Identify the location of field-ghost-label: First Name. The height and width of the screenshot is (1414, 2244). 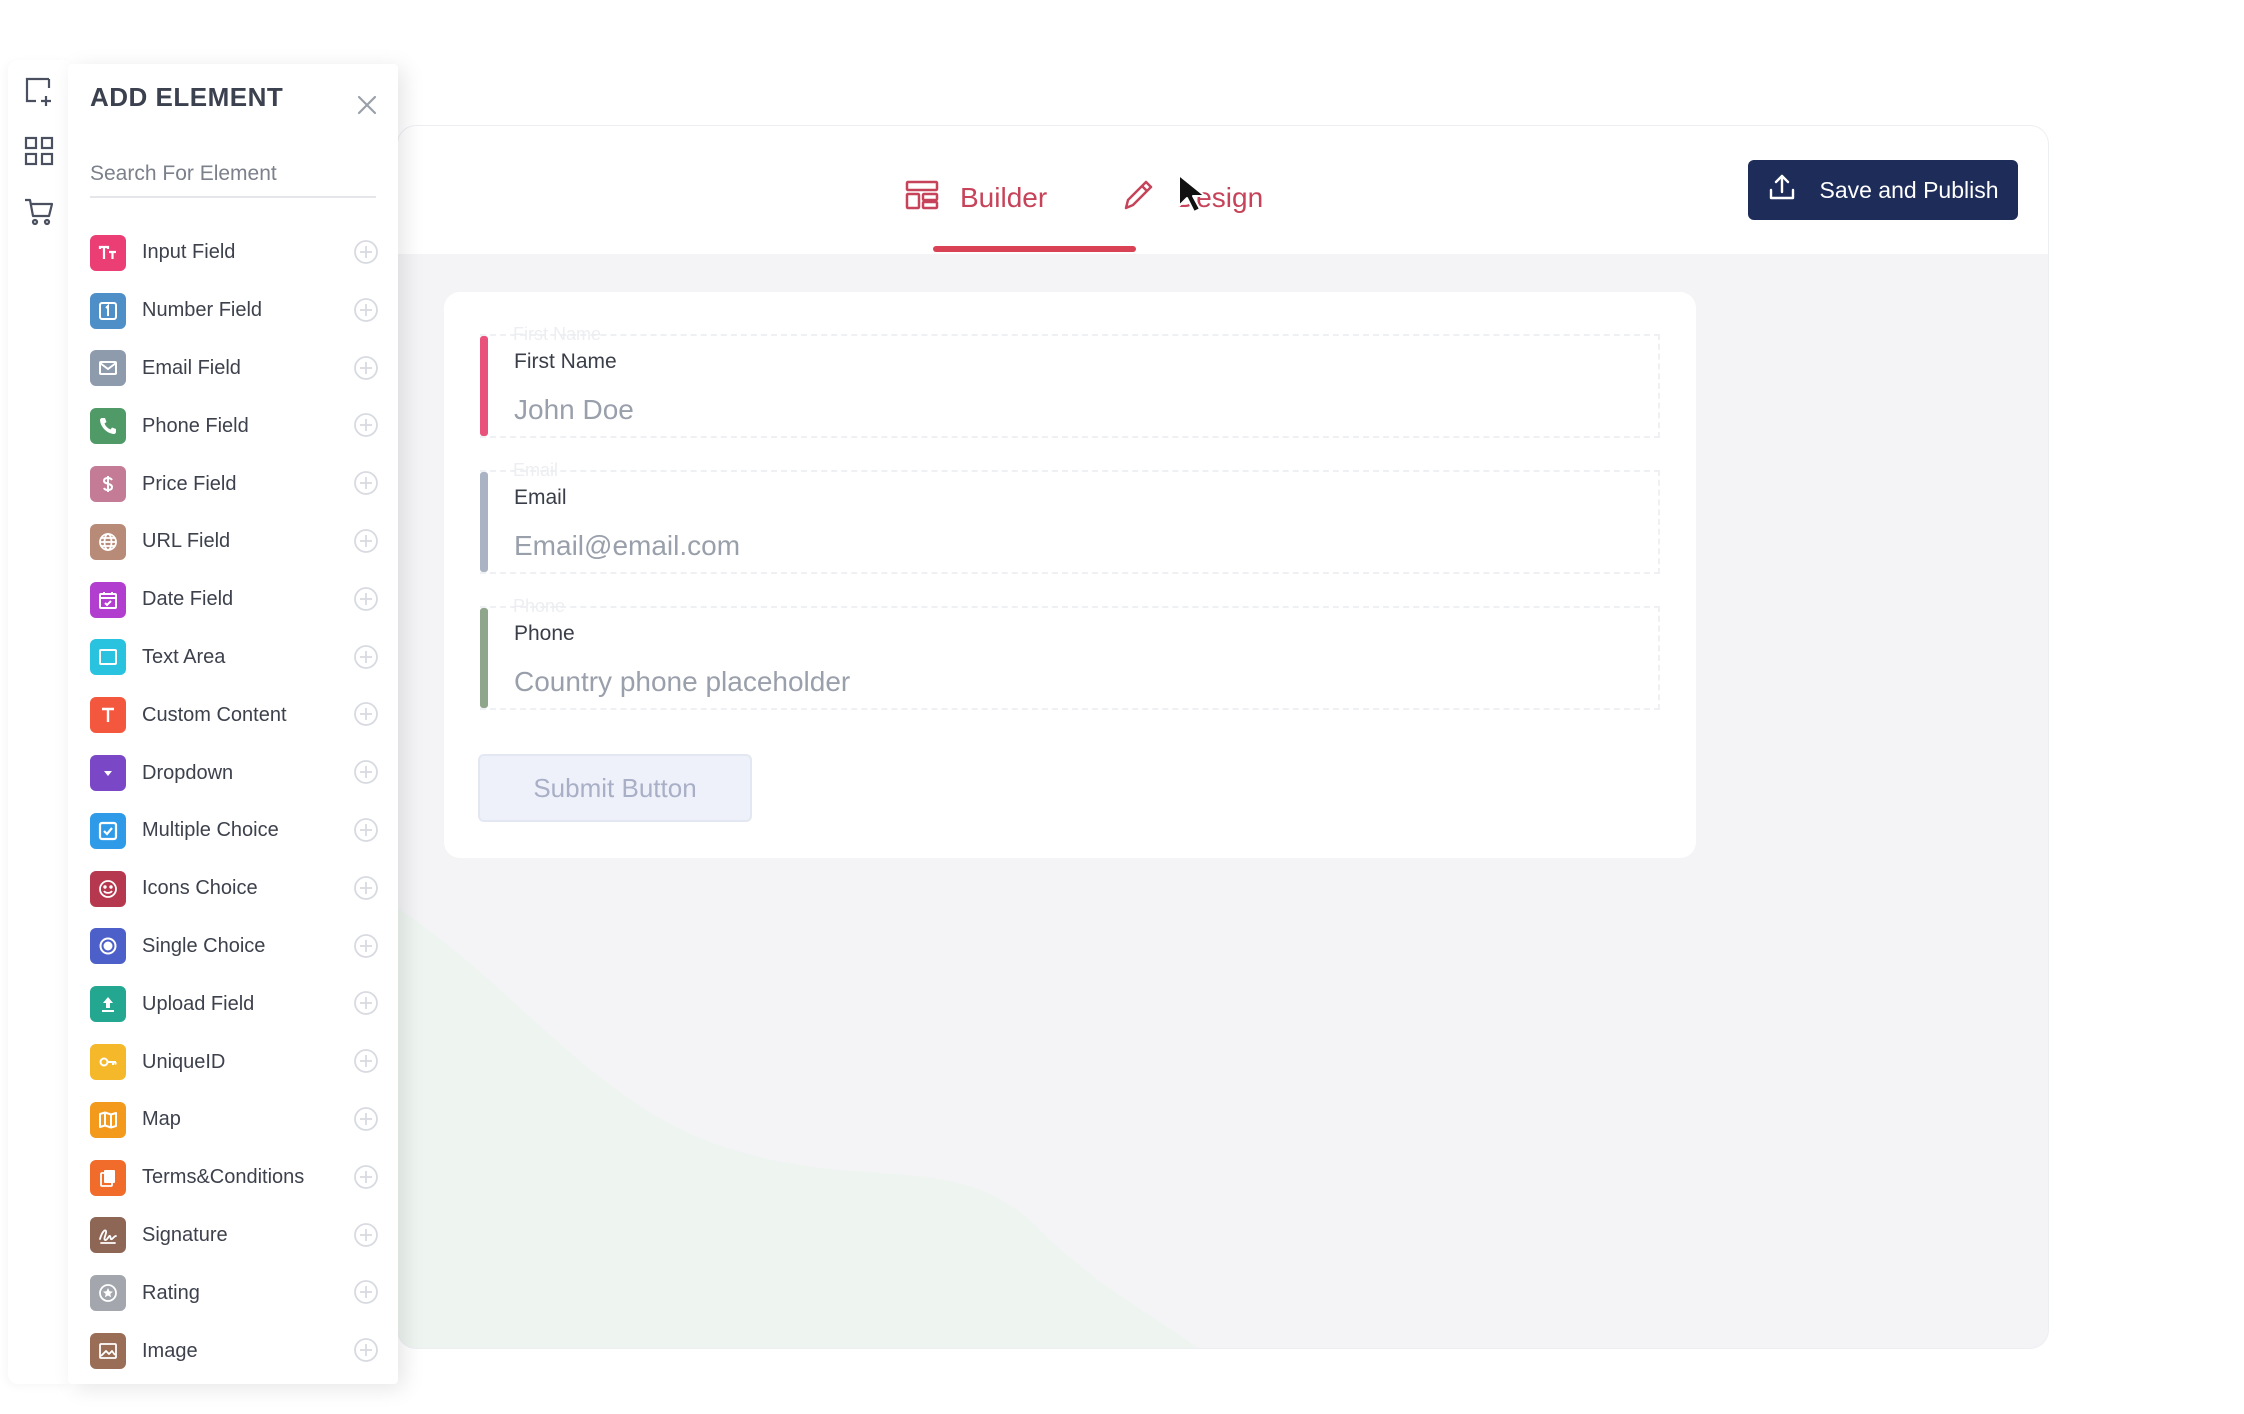
(557, 334).